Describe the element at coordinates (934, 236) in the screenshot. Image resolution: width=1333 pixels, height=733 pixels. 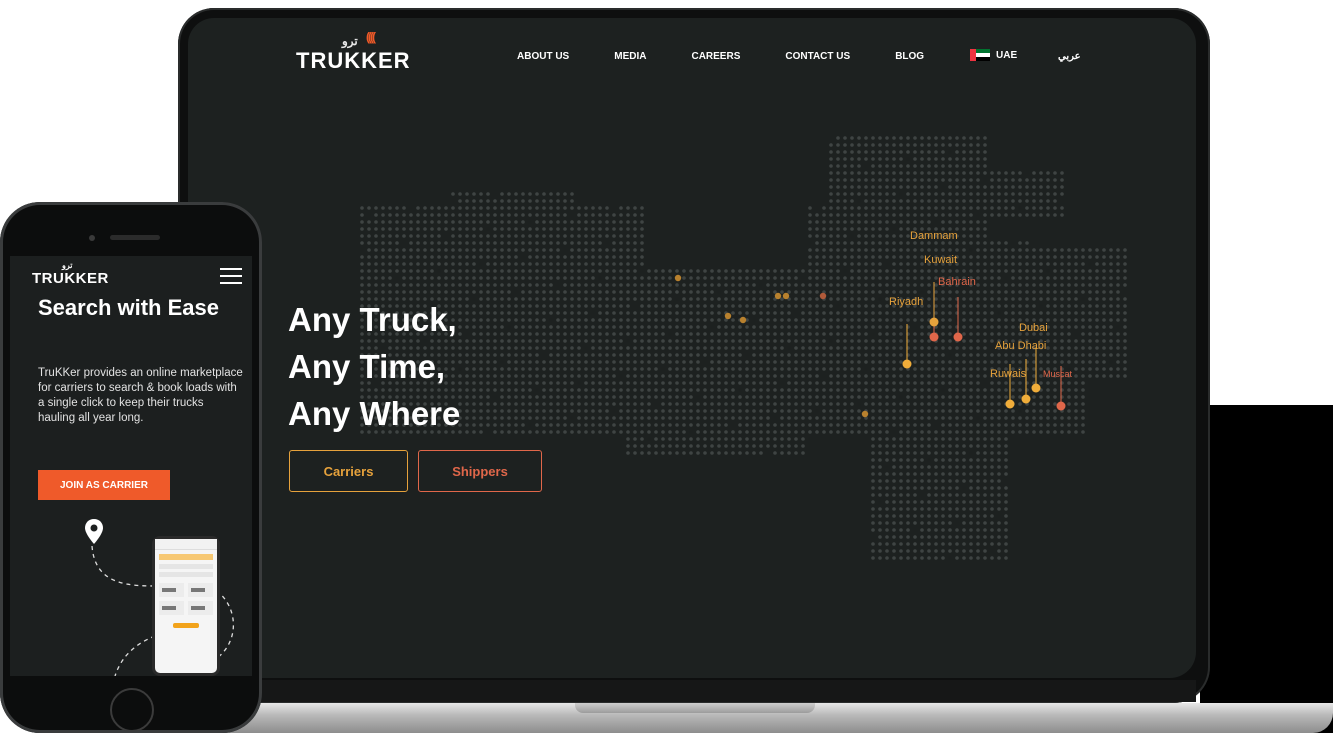
I see `city-label-dammam: Dammam` at that location.